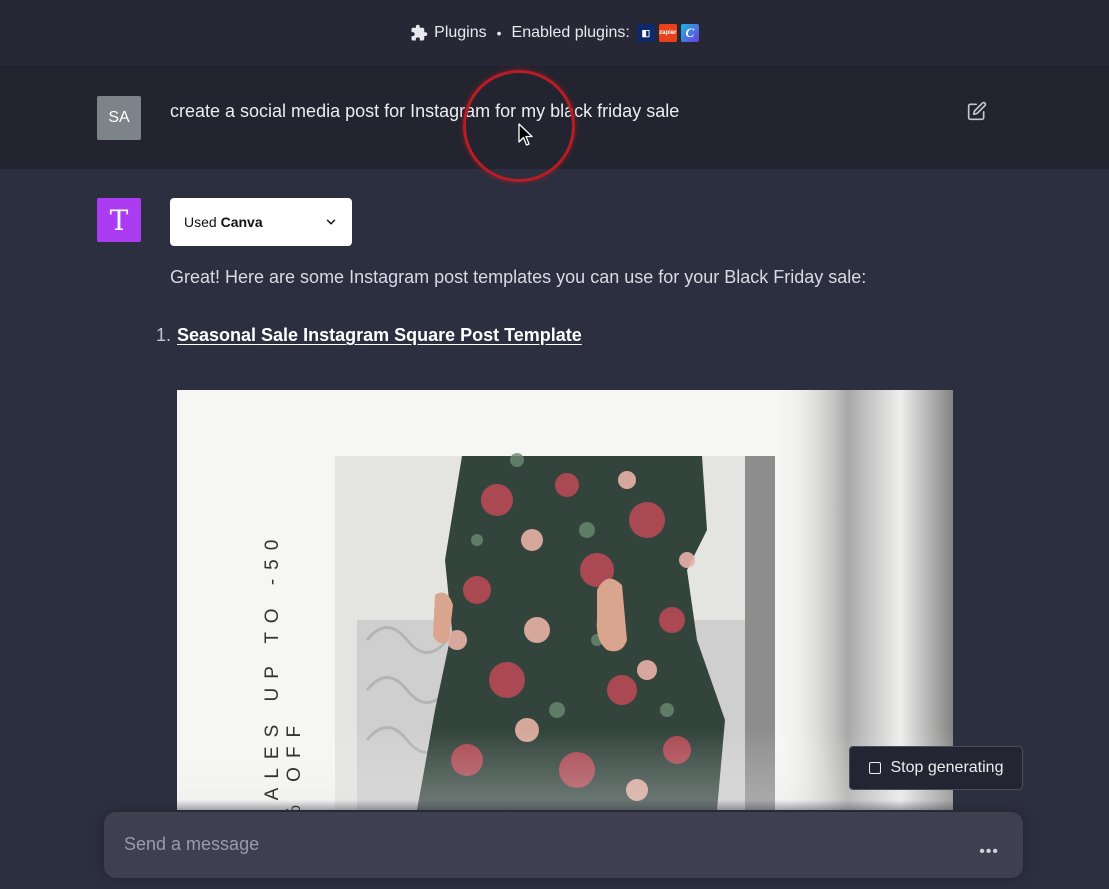  What do you see at coordinates (419, 32) in the screenshot?
I see `puzzle-icon` at bounding box center [419, 32].